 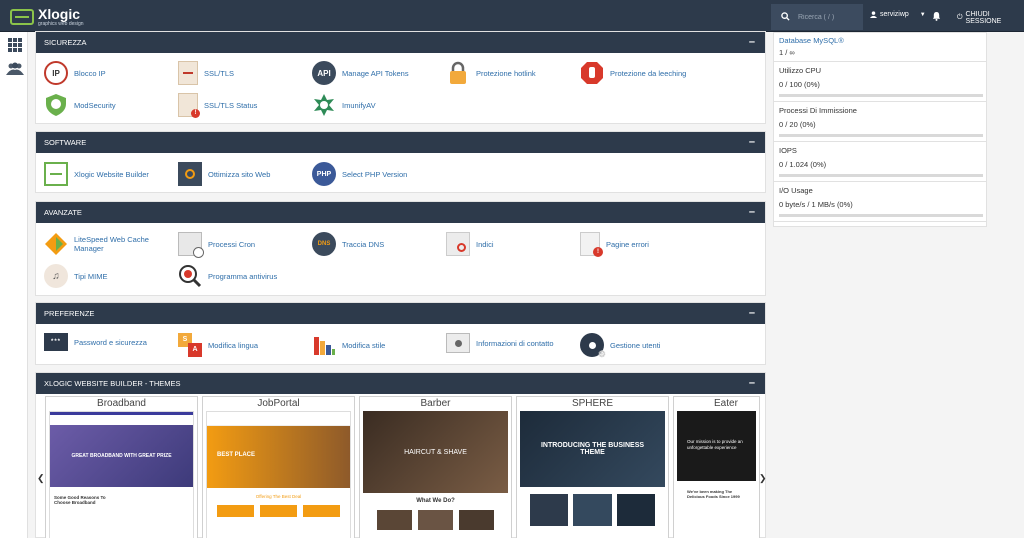 I want to click on stat-value: 0 byte/s / 1 MB/s (0%), so click(x=816, y=204).